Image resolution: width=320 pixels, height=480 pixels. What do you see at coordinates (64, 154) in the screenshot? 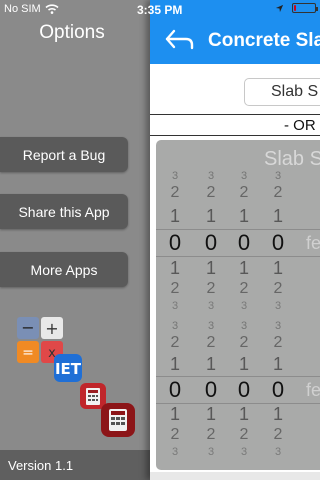
I see `report-bug-button: Report a Bug` at bounding box center [64, 154].